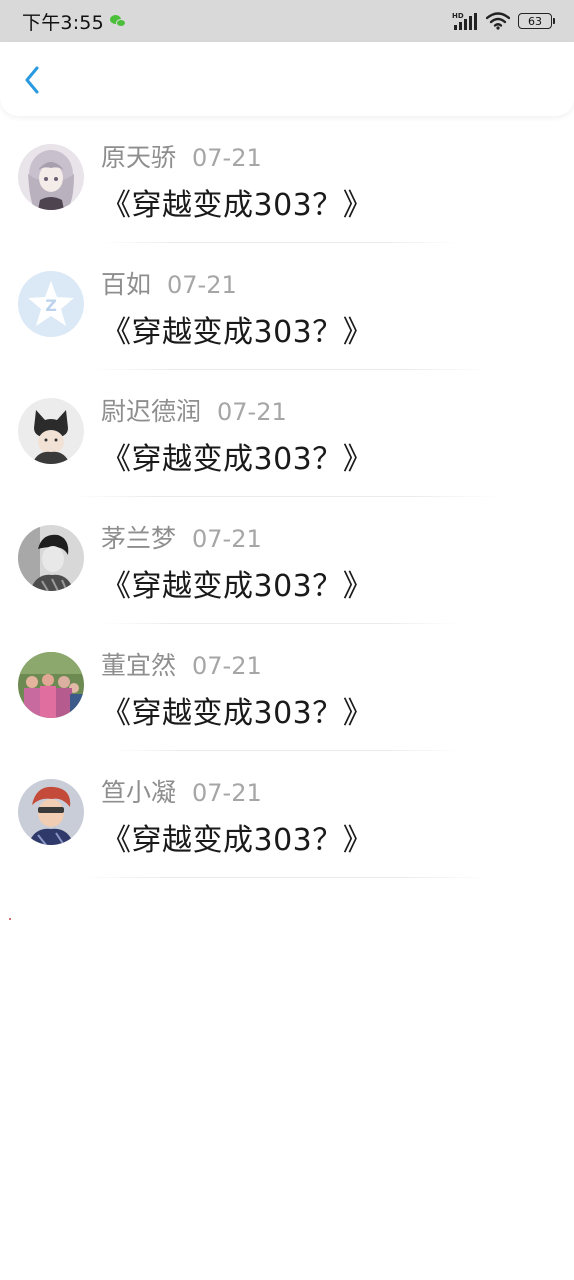 The height and width of the screenshot is (1280, 574). I want to click on author-name: 原天骄, so click(139, 157).